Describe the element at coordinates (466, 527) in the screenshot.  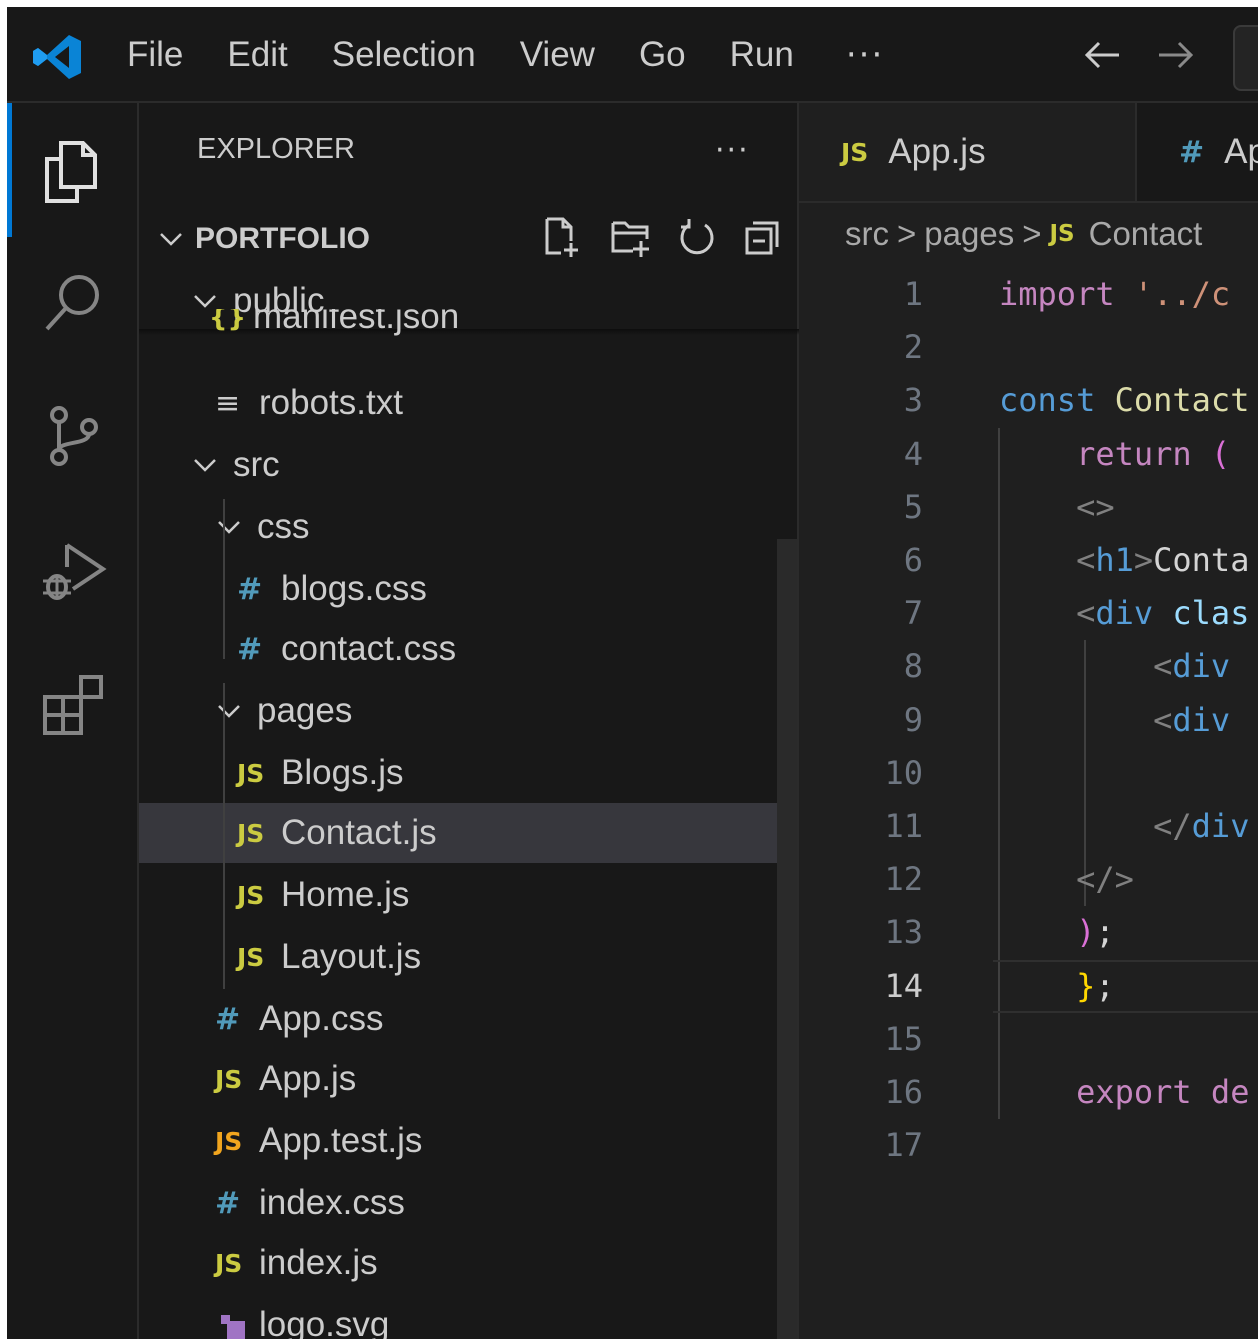
I see `folder-row-css: css` at that location.